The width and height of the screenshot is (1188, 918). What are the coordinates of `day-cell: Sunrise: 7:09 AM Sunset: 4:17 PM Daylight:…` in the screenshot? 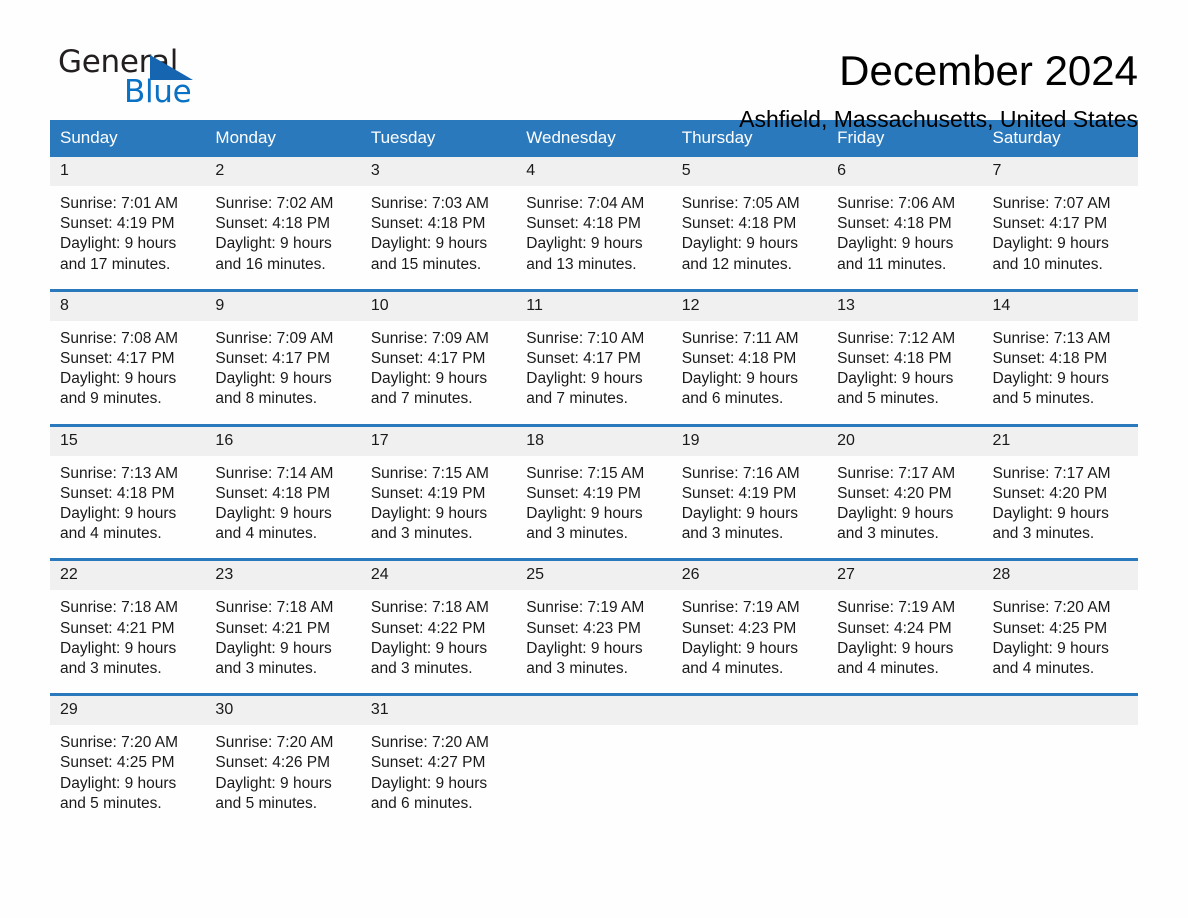 It's located at (438, 373).